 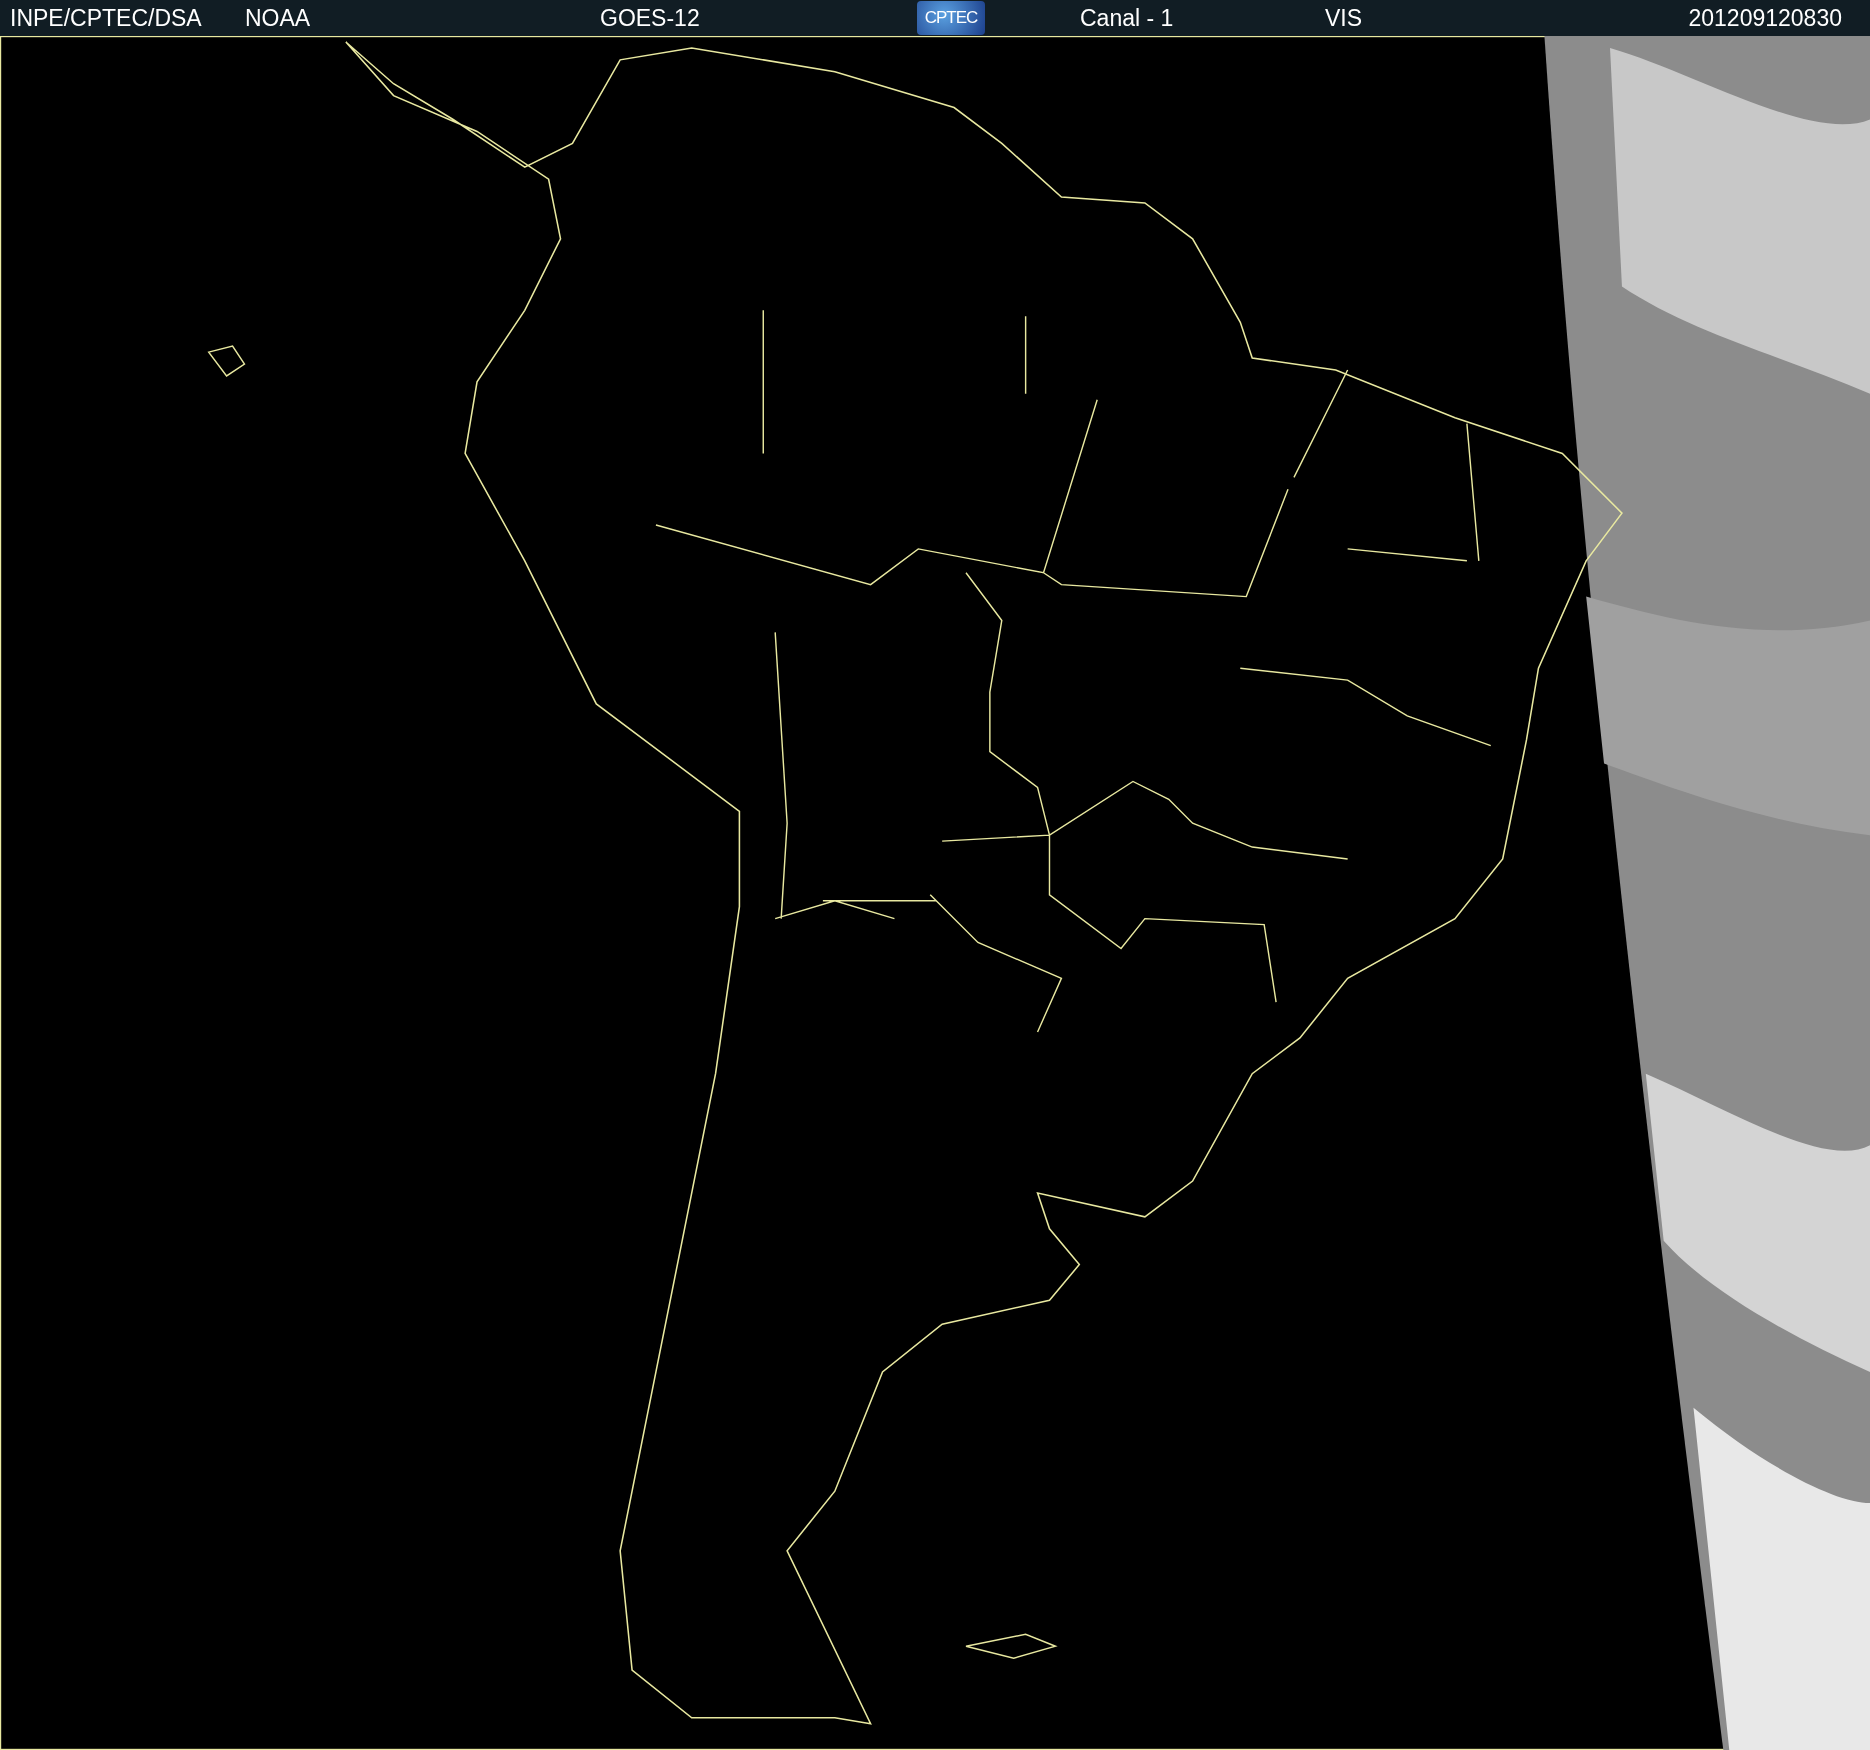 I want to click on satellite-label: GOES-12, so click(x=650, y=18).